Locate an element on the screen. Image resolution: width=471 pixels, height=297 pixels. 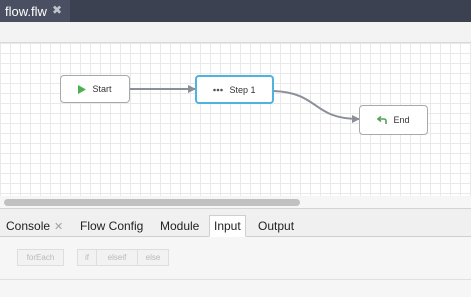
foreach-button-label: forEach is located at coordinates (40, 257).